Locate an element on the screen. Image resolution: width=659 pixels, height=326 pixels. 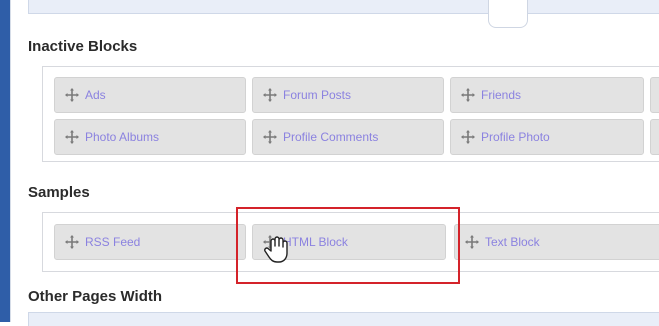
samples-heading: Samples is located at coordinates (59, 192).